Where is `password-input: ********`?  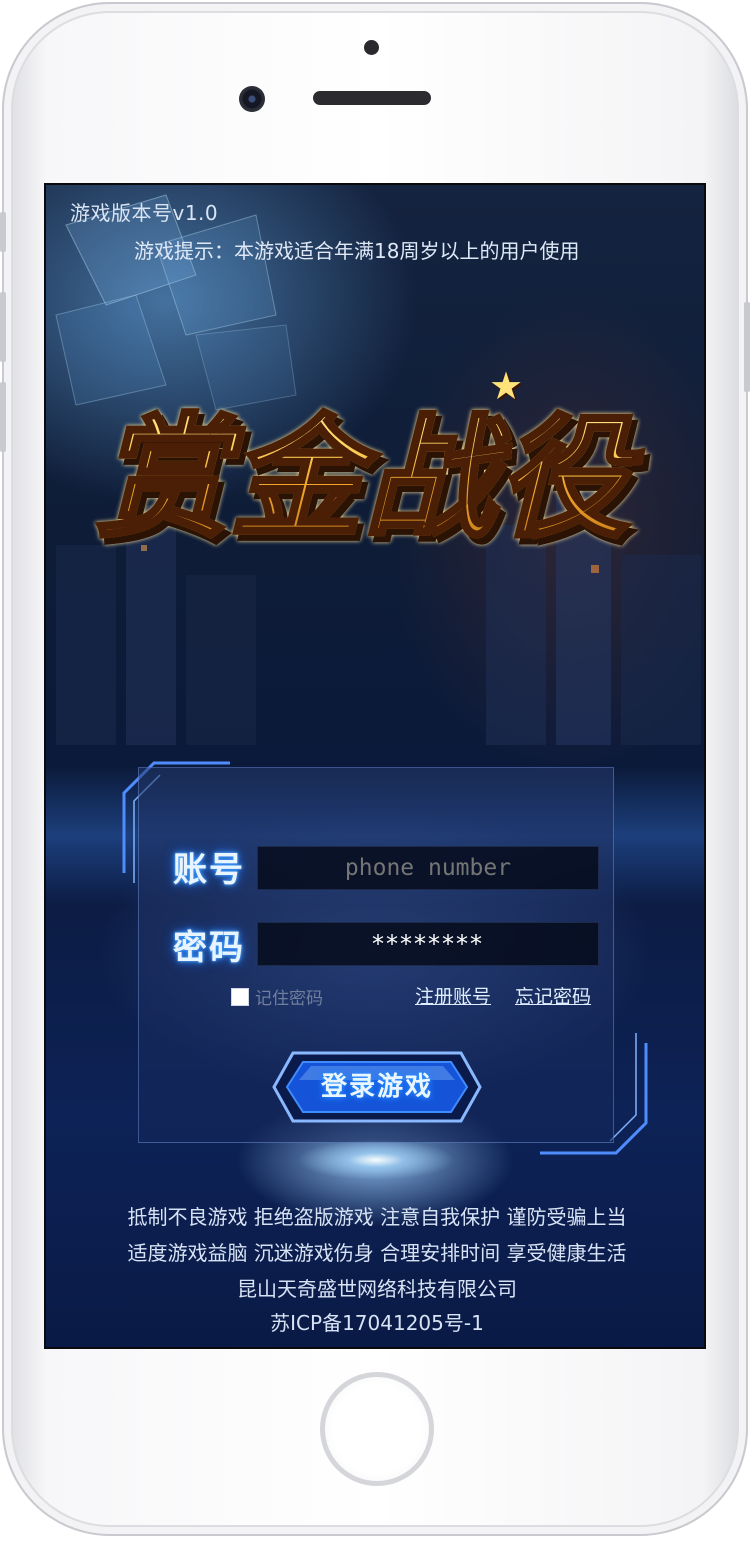
password-input: ******** is located at coordinates (428, 944).